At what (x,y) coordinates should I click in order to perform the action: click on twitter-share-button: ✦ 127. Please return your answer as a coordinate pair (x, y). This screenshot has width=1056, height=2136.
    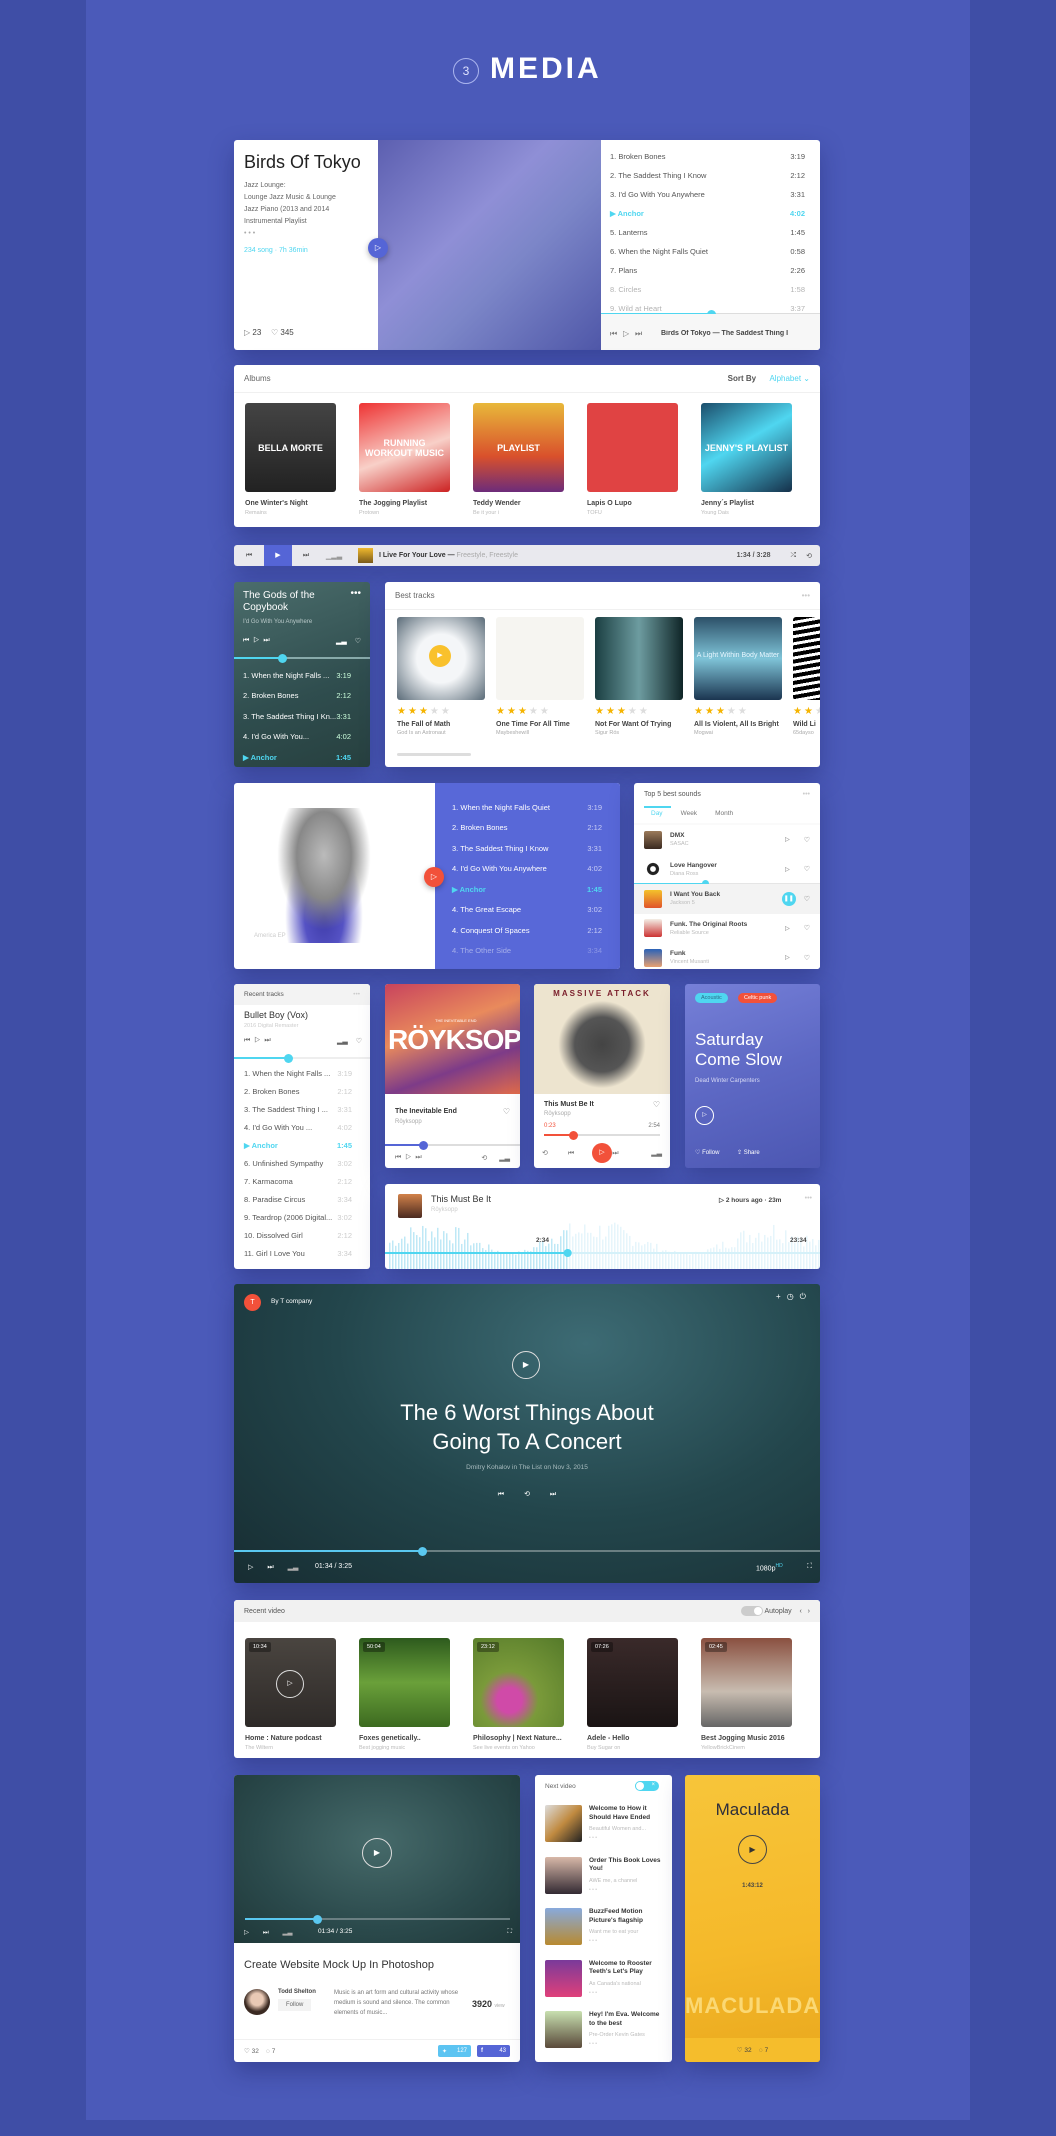
    Looking at the image, I should click on (454, 2051).